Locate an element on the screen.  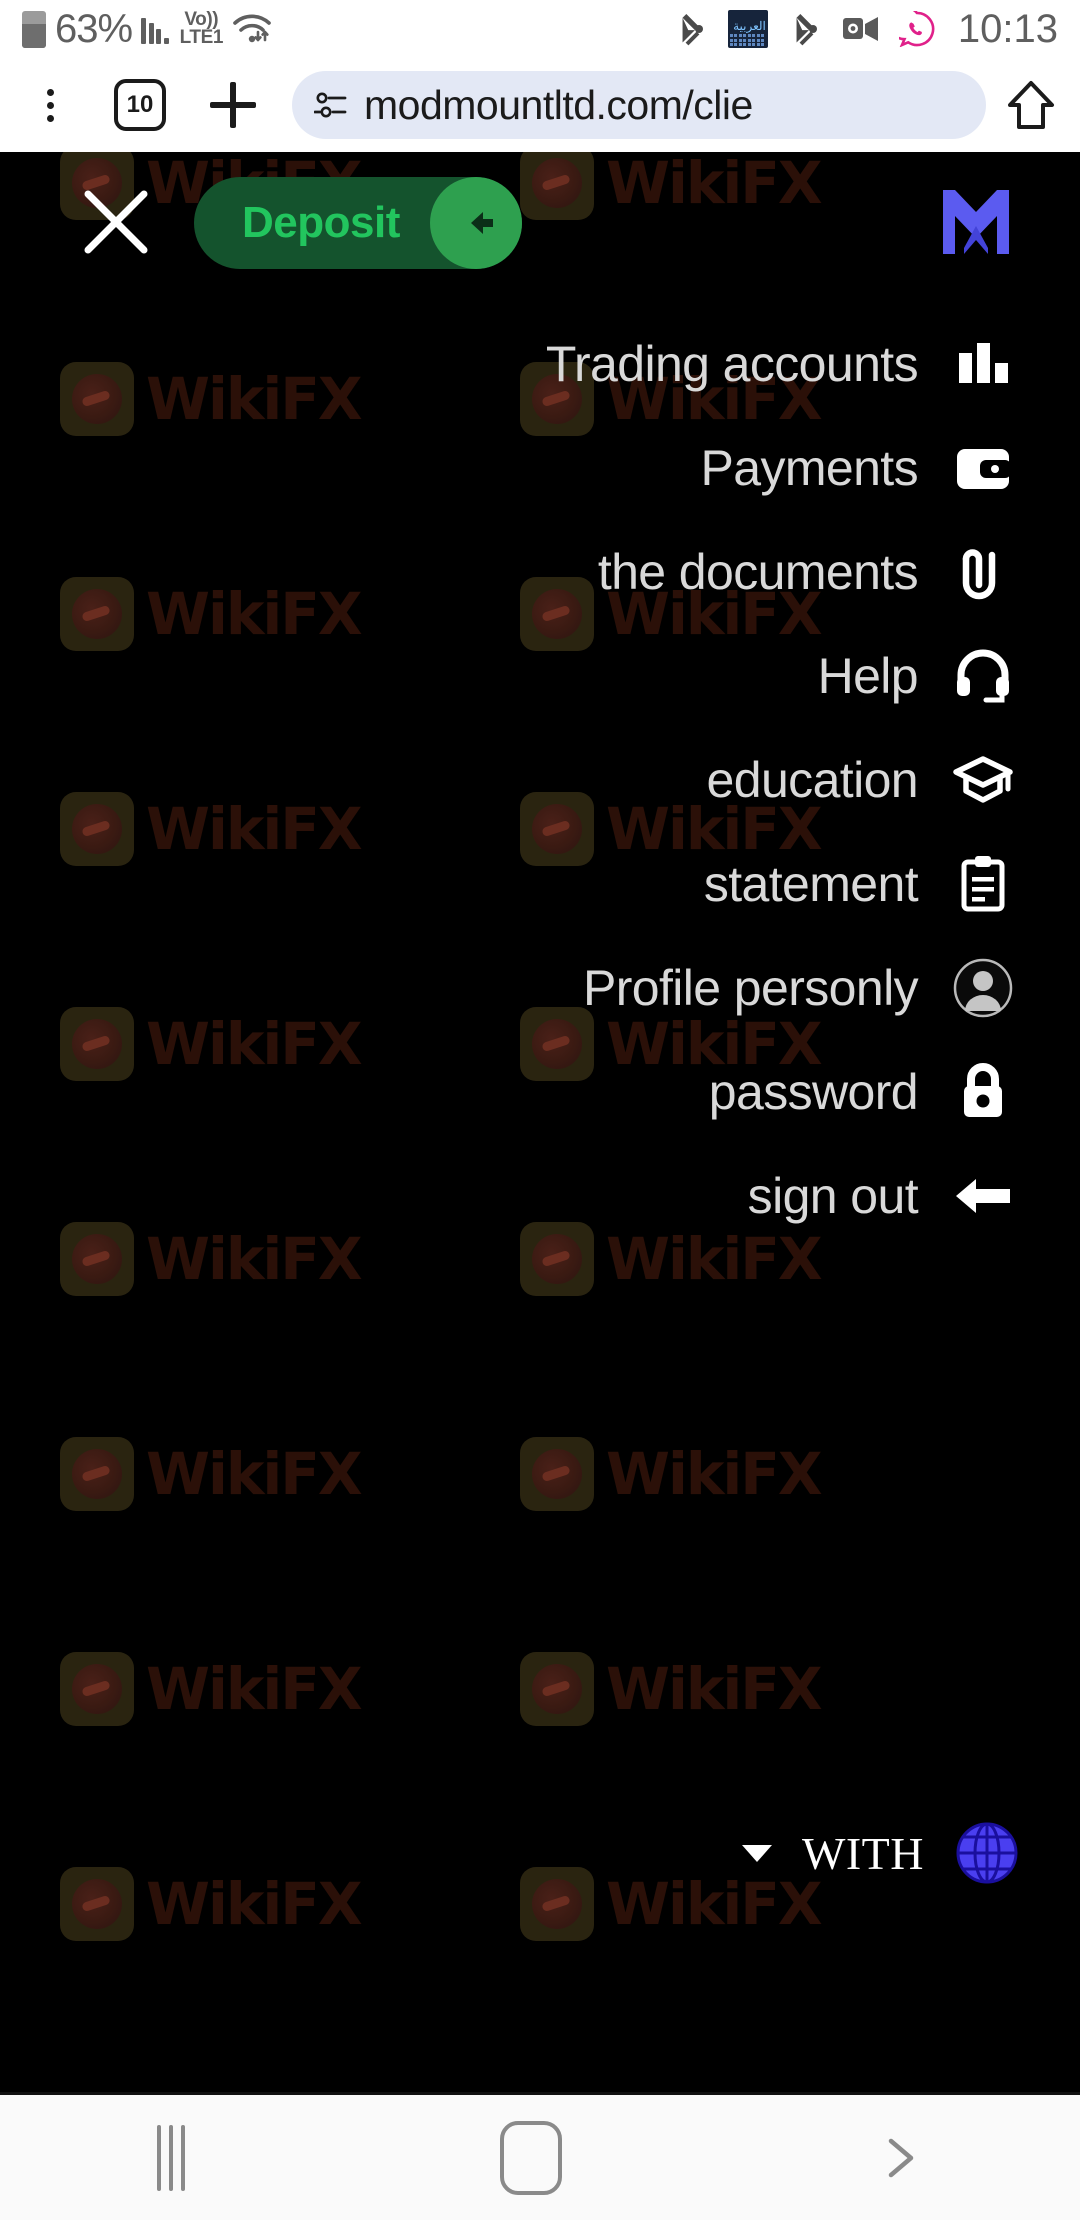
wallet-icon is located at coordinates (983, 468).